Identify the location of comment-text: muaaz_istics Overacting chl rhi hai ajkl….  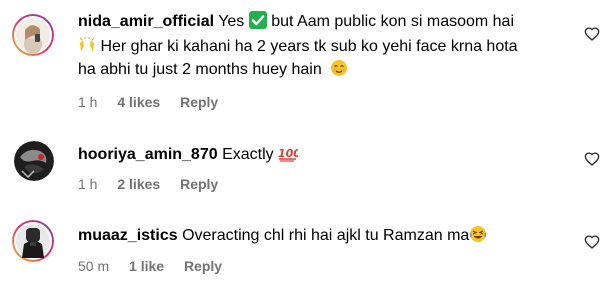
(282, 237).